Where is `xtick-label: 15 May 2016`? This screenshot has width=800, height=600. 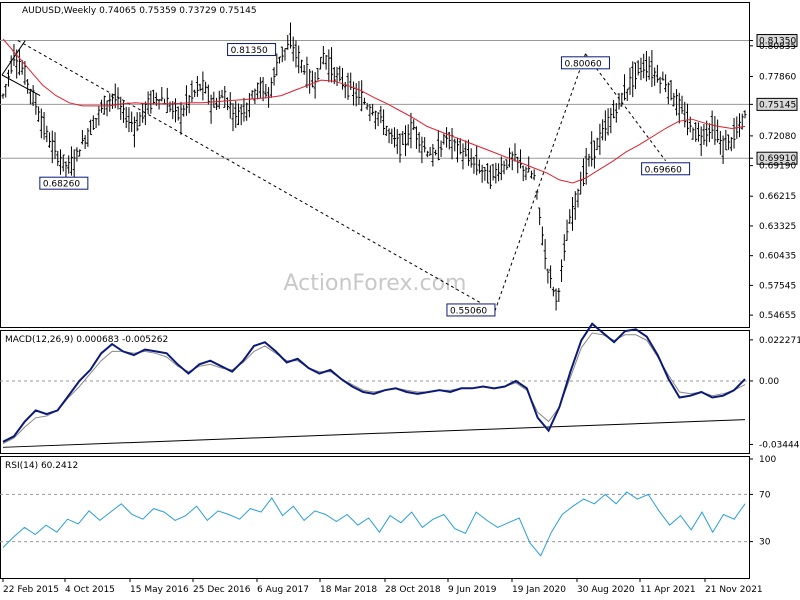 xtick-label: 15 May 2016 is located at coordinates (159, 590).